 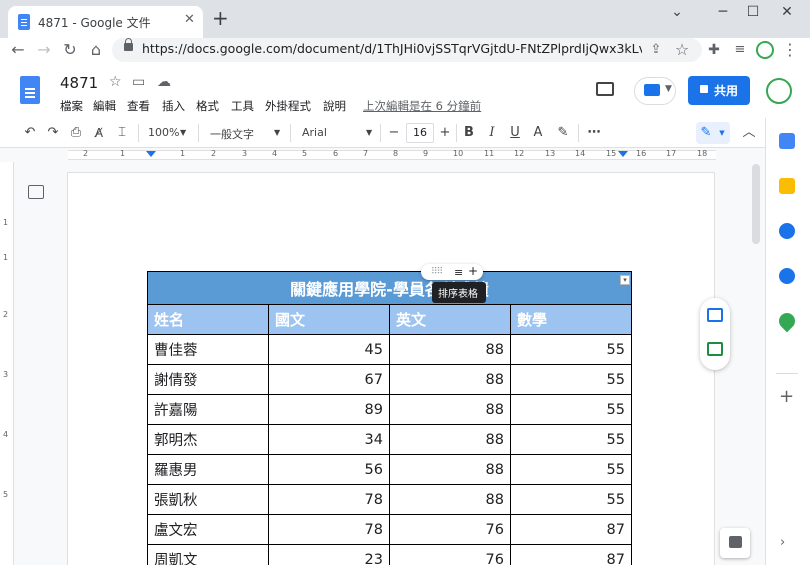 I want to click on header-name: 姓名, so click(x=208, y=319).